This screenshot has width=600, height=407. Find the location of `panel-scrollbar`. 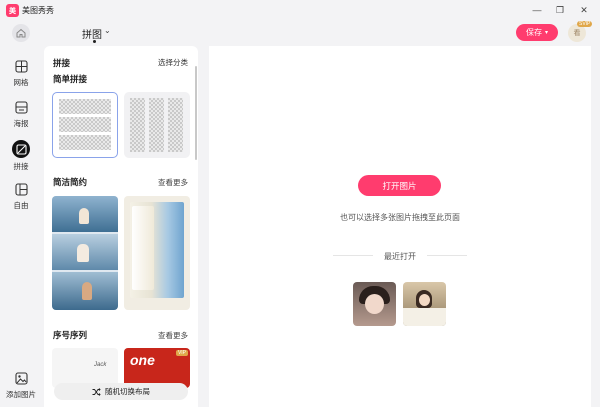

panel-scrollbar is located at coordinates (196, 113).